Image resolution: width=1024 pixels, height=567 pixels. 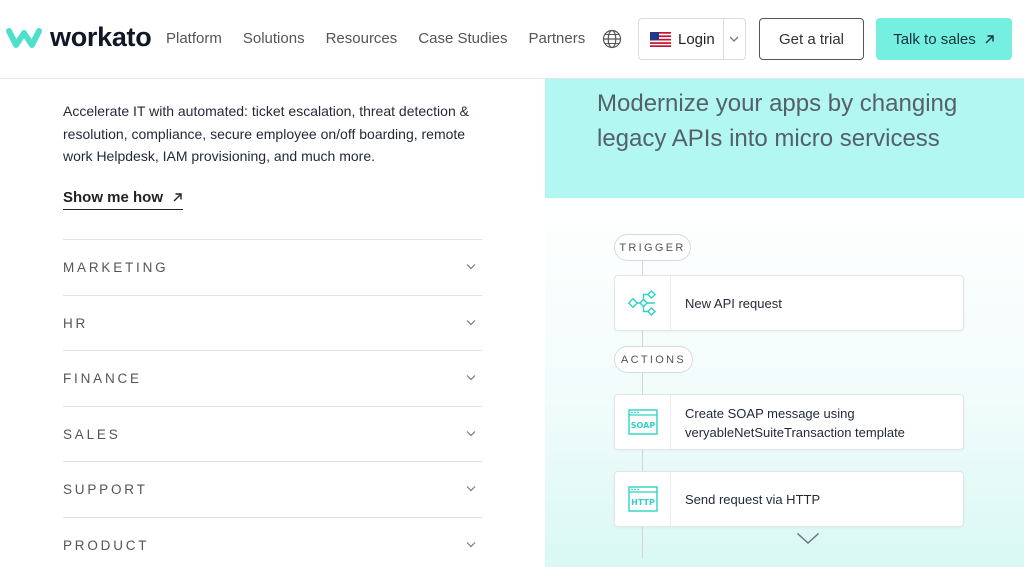 I want to click on accordion-item-product: PRODUCT, so click(x=272, y=541).